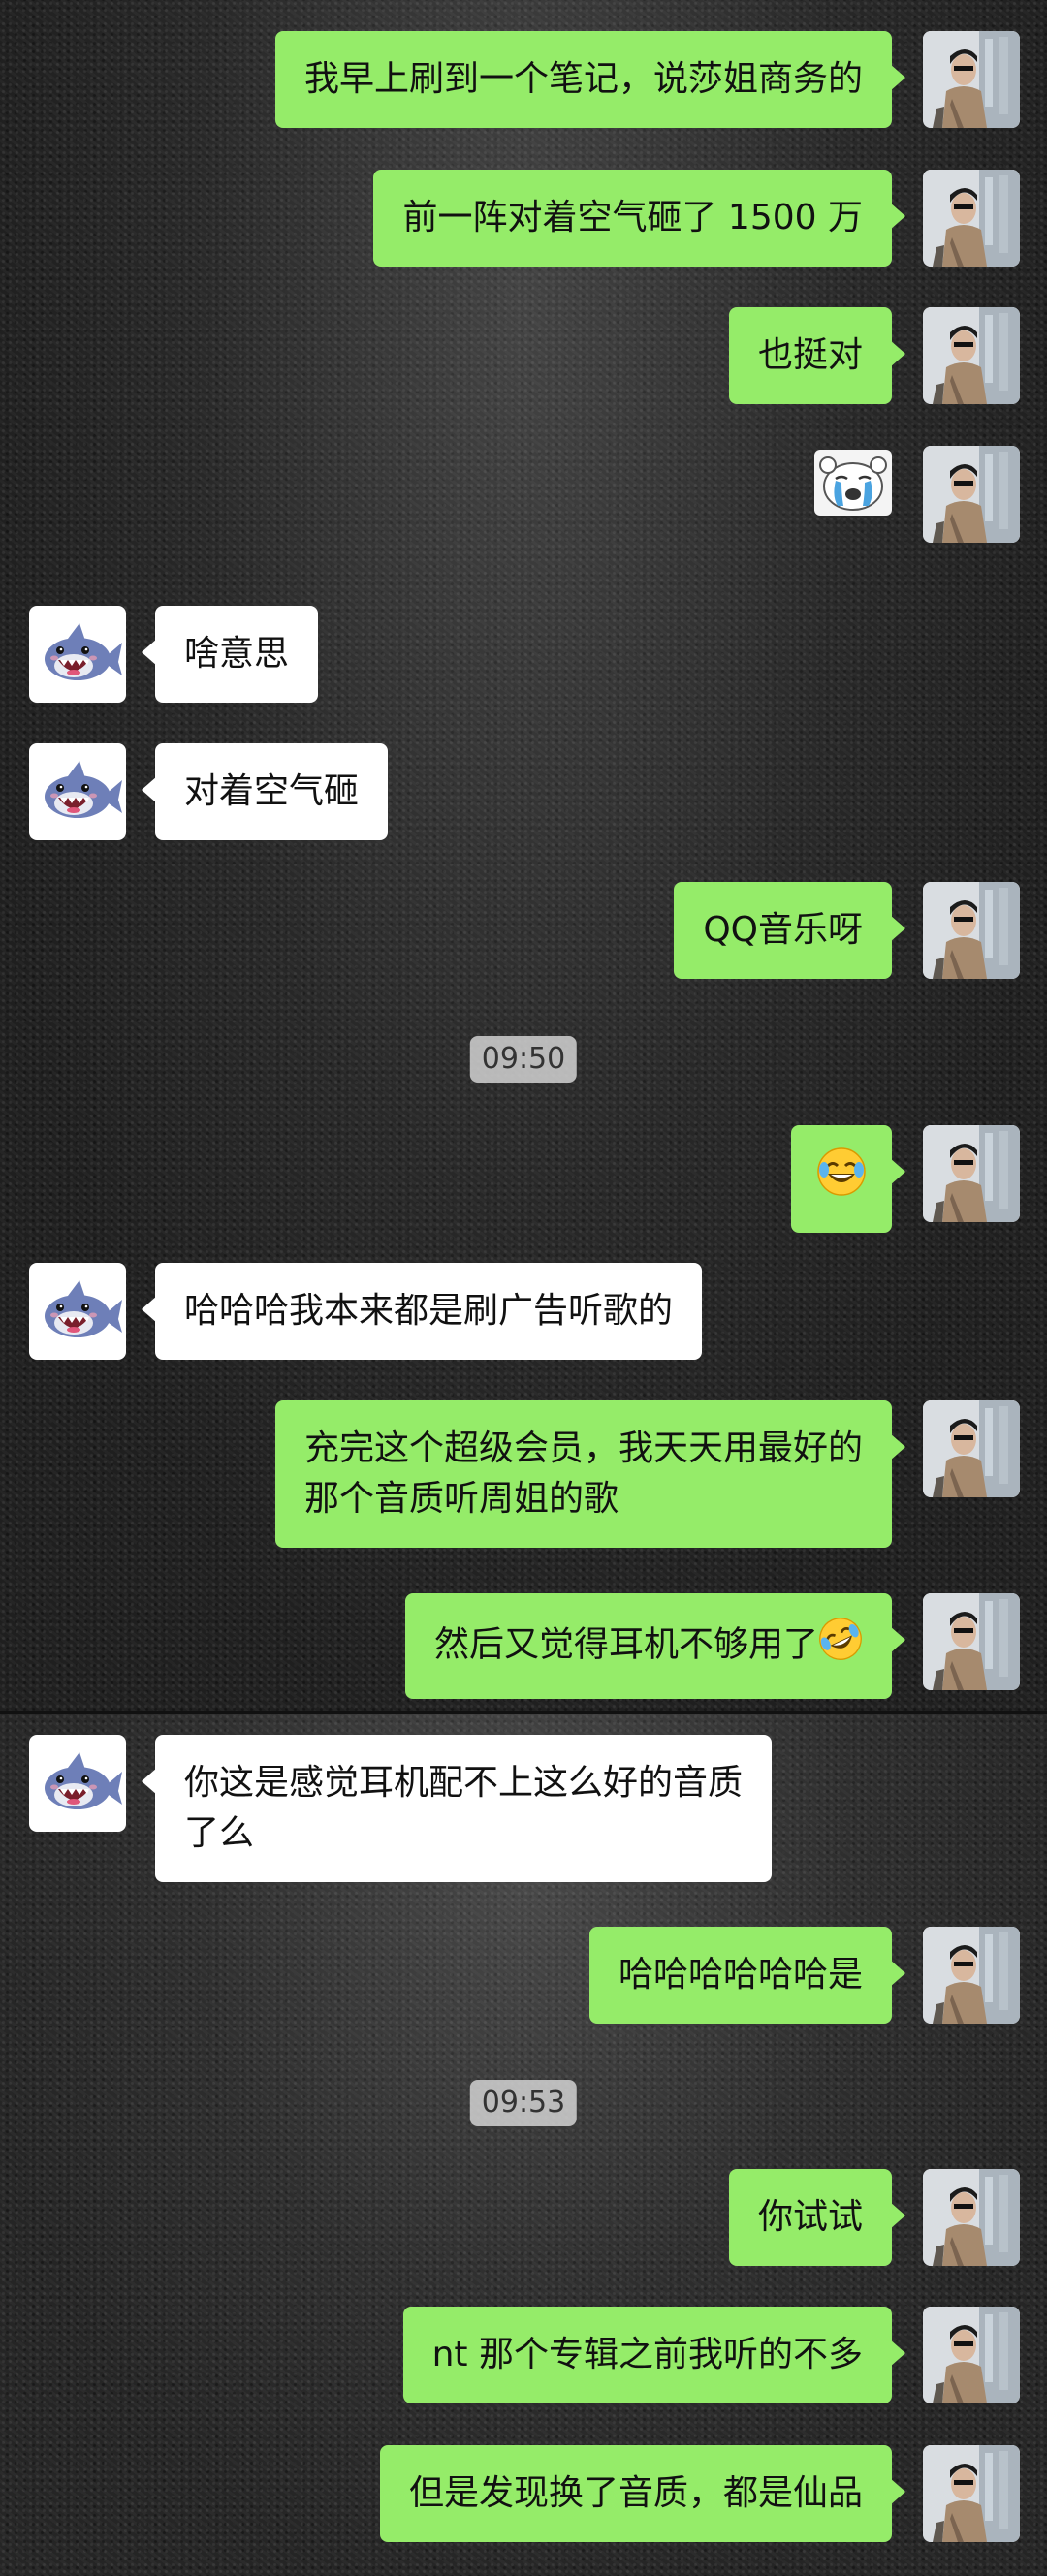 This screenshot has height=2576, width=1047. What do you see at coordinates (789, 930) in the screenshot?
I see `outgoing-message-bubble: QQ音乐呀` at bounding box center [789, 930].